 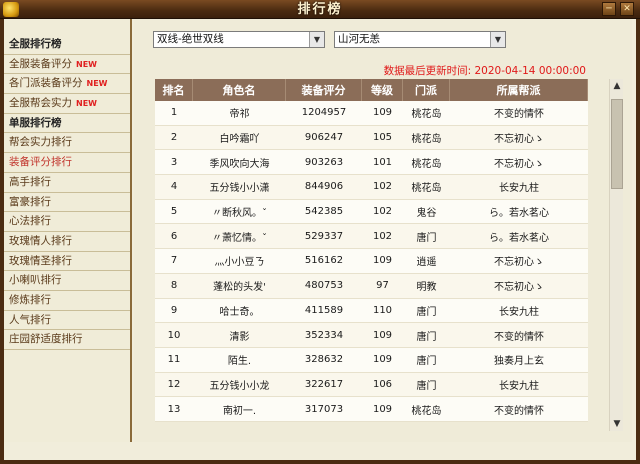 What do you see at coordinates (320, 9) in the screenshot?
I see `window-title: 排行榜` at bounding box center [320, 9].